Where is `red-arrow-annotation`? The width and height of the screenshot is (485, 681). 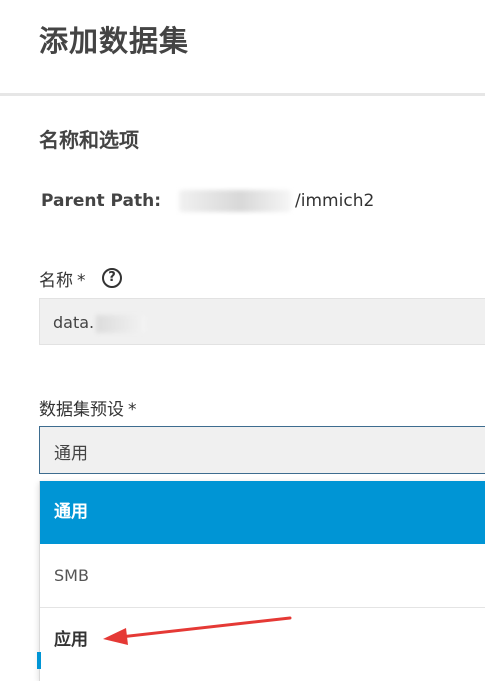 red-arrow-annotation is located at coordinates (197, 630).